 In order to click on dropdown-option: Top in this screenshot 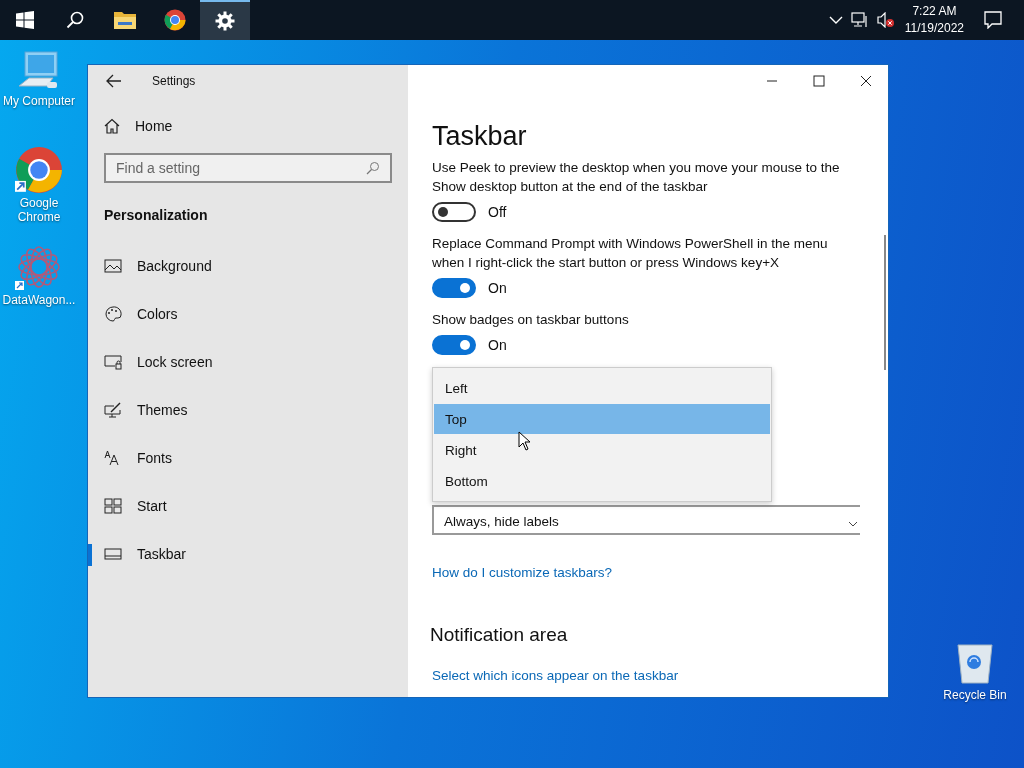, I will do `click(602, 419)`.